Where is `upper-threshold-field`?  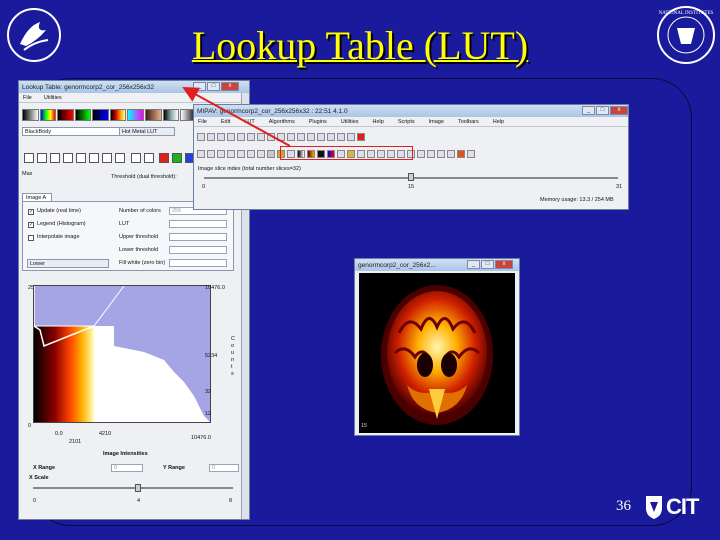
upper-threshold-field is located at coordinates (198, 237).